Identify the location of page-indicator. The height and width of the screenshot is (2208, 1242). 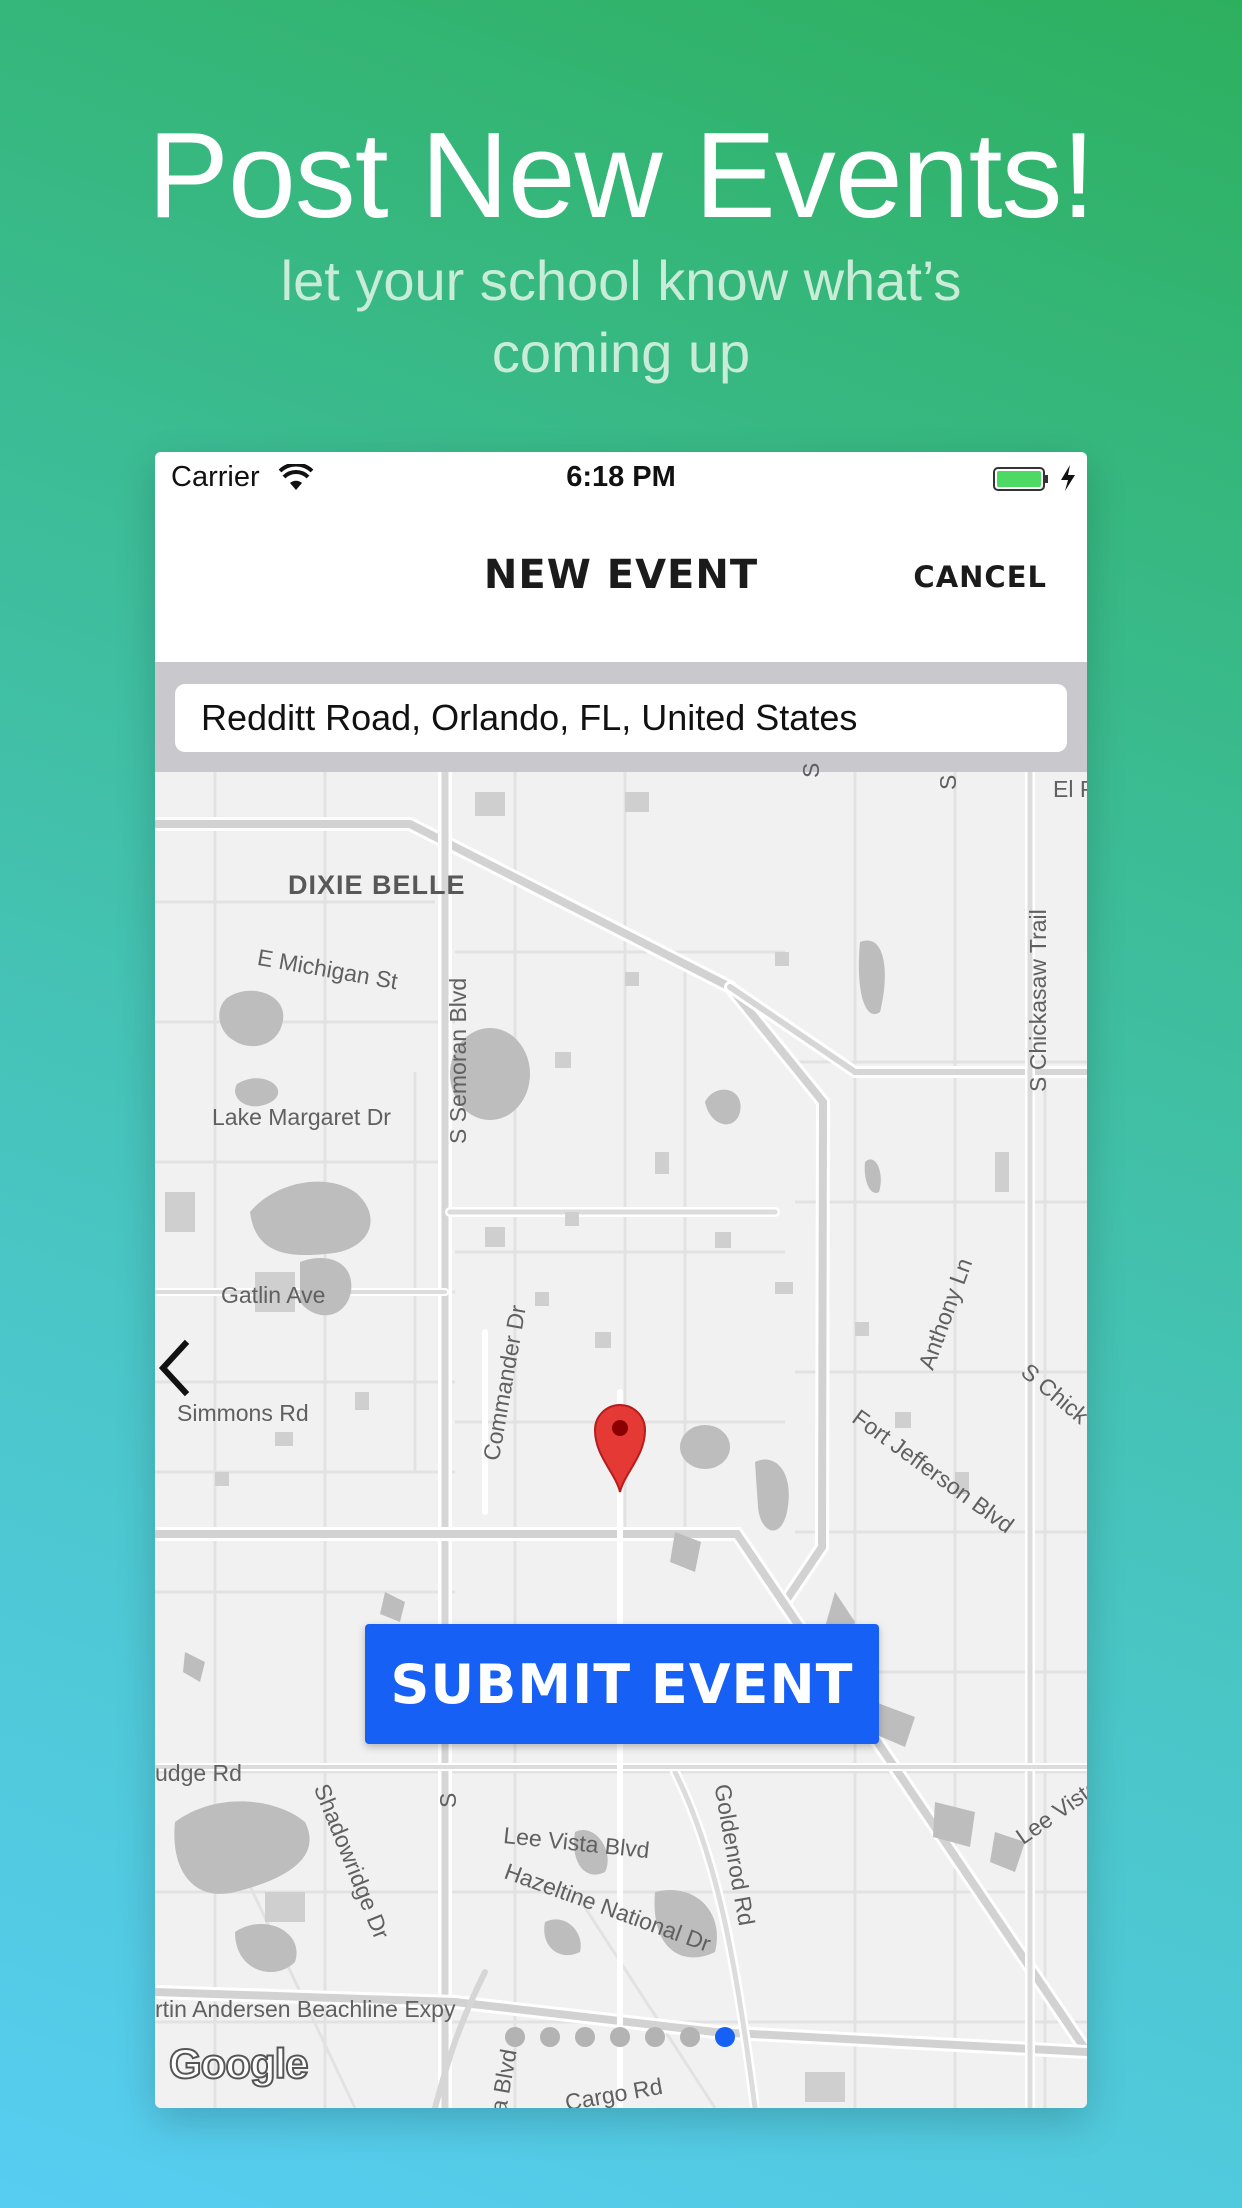
(625, 2038).